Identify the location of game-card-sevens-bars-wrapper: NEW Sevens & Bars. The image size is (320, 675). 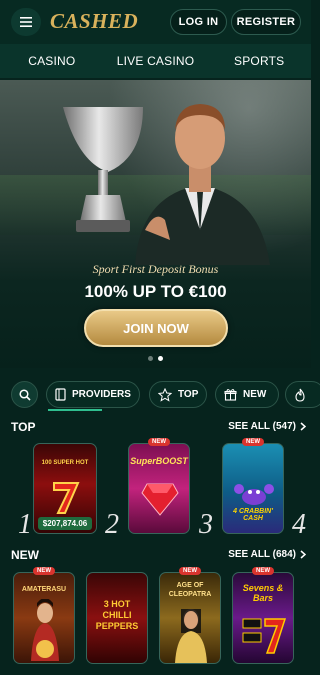
(263, 615).